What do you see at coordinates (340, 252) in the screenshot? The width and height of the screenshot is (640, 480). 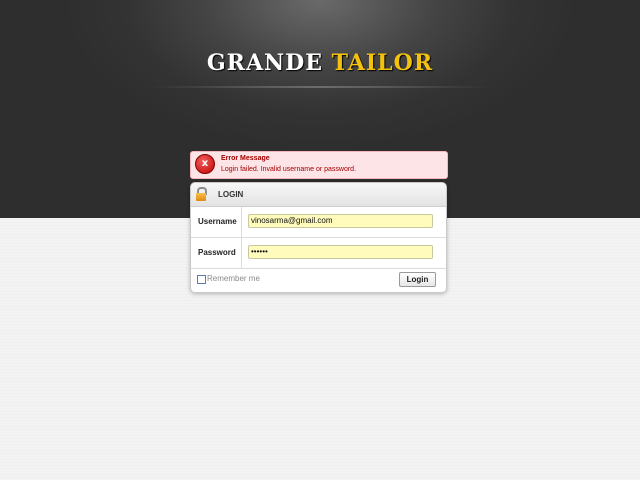 I see `password-input` at bounding box center [340, 252].